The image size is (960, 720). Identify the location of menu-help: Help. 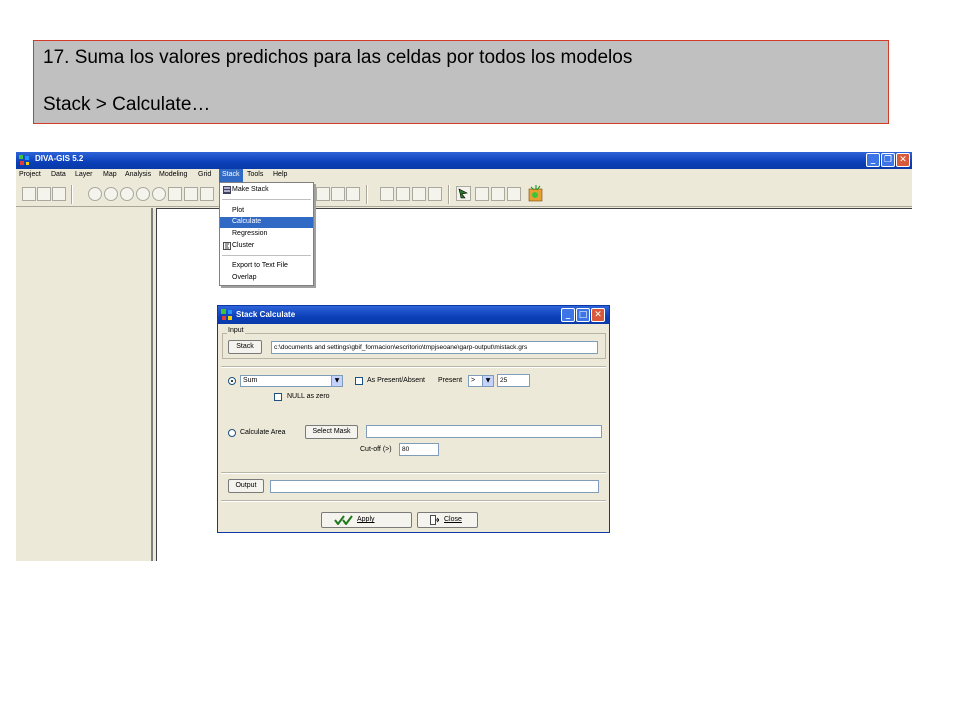
(280, 174).